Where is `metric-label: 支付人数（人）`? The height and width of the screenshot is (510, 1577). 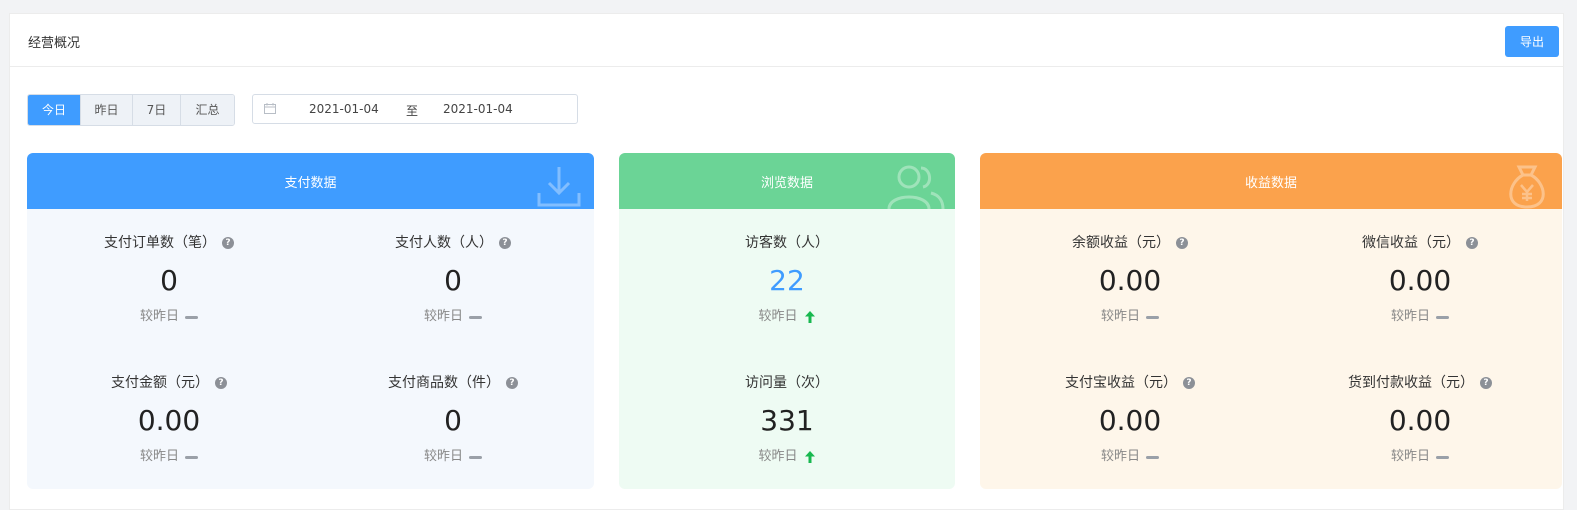 metric-label: 支付人数（人） is located at coordinates (444, 243).